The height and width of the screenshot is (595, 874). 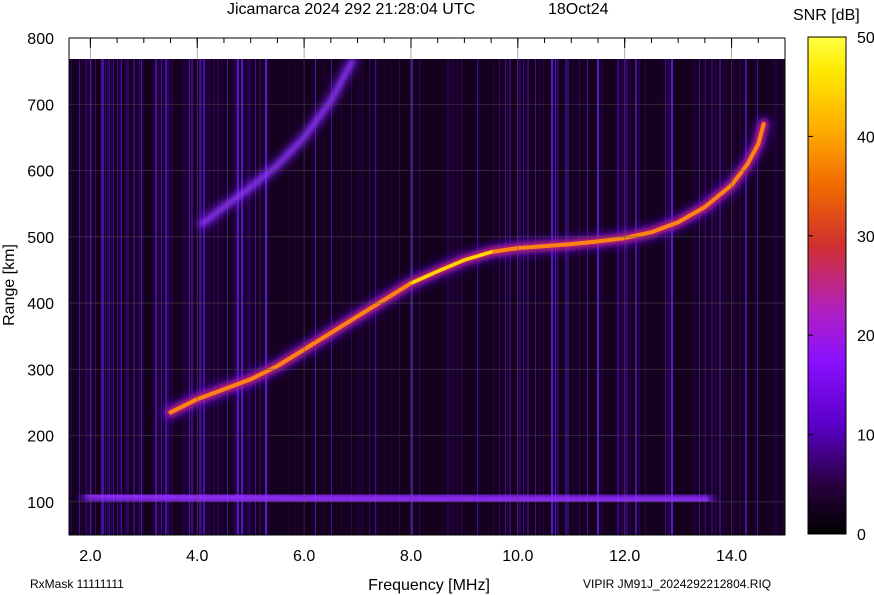 I want to click on y-tick-label: 100, so click(x=40, y=503).